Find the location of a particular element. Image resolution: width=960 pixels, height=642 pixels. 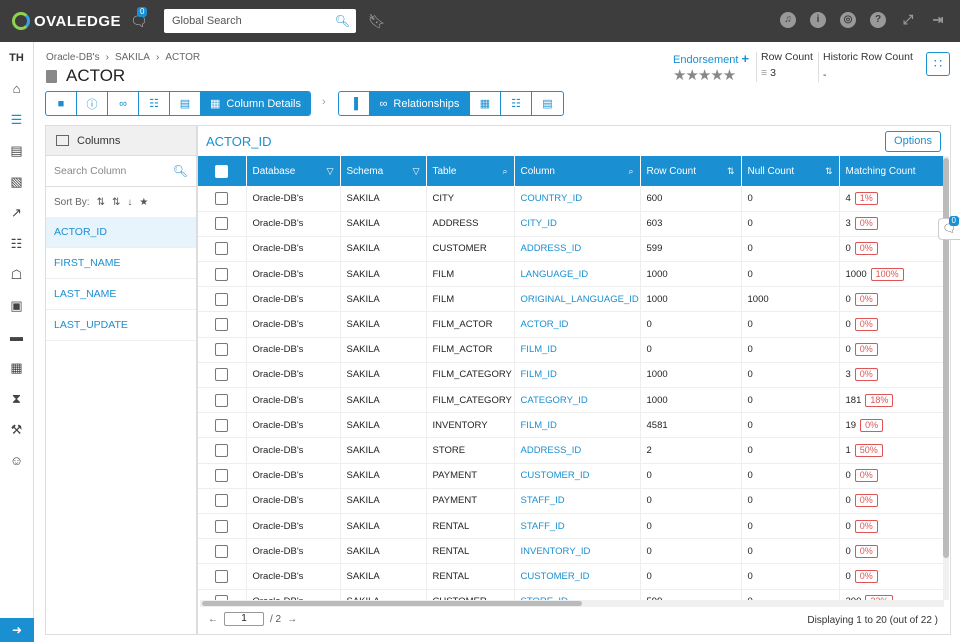

bookmark-icon: 🔖︎ is located at coordinates (377, 21).